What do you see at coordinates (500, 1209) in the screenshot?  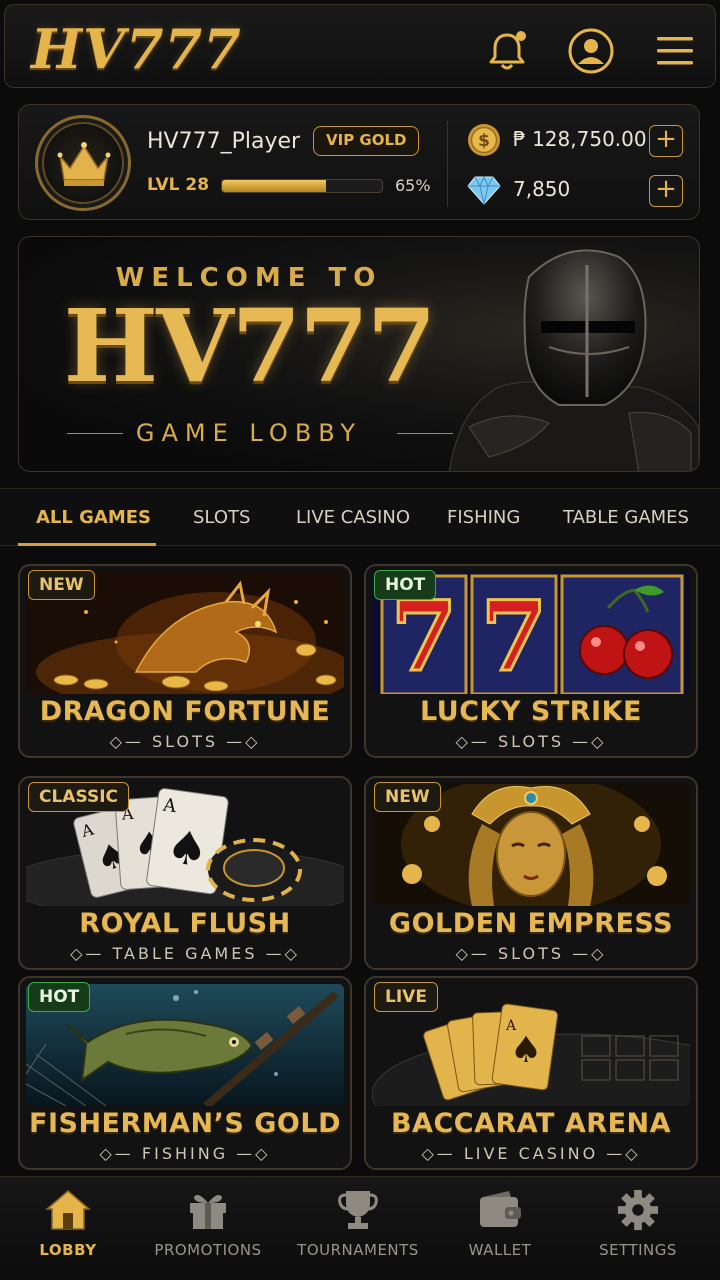 I see `wallet-icon` at bounding box center [500, 1209].